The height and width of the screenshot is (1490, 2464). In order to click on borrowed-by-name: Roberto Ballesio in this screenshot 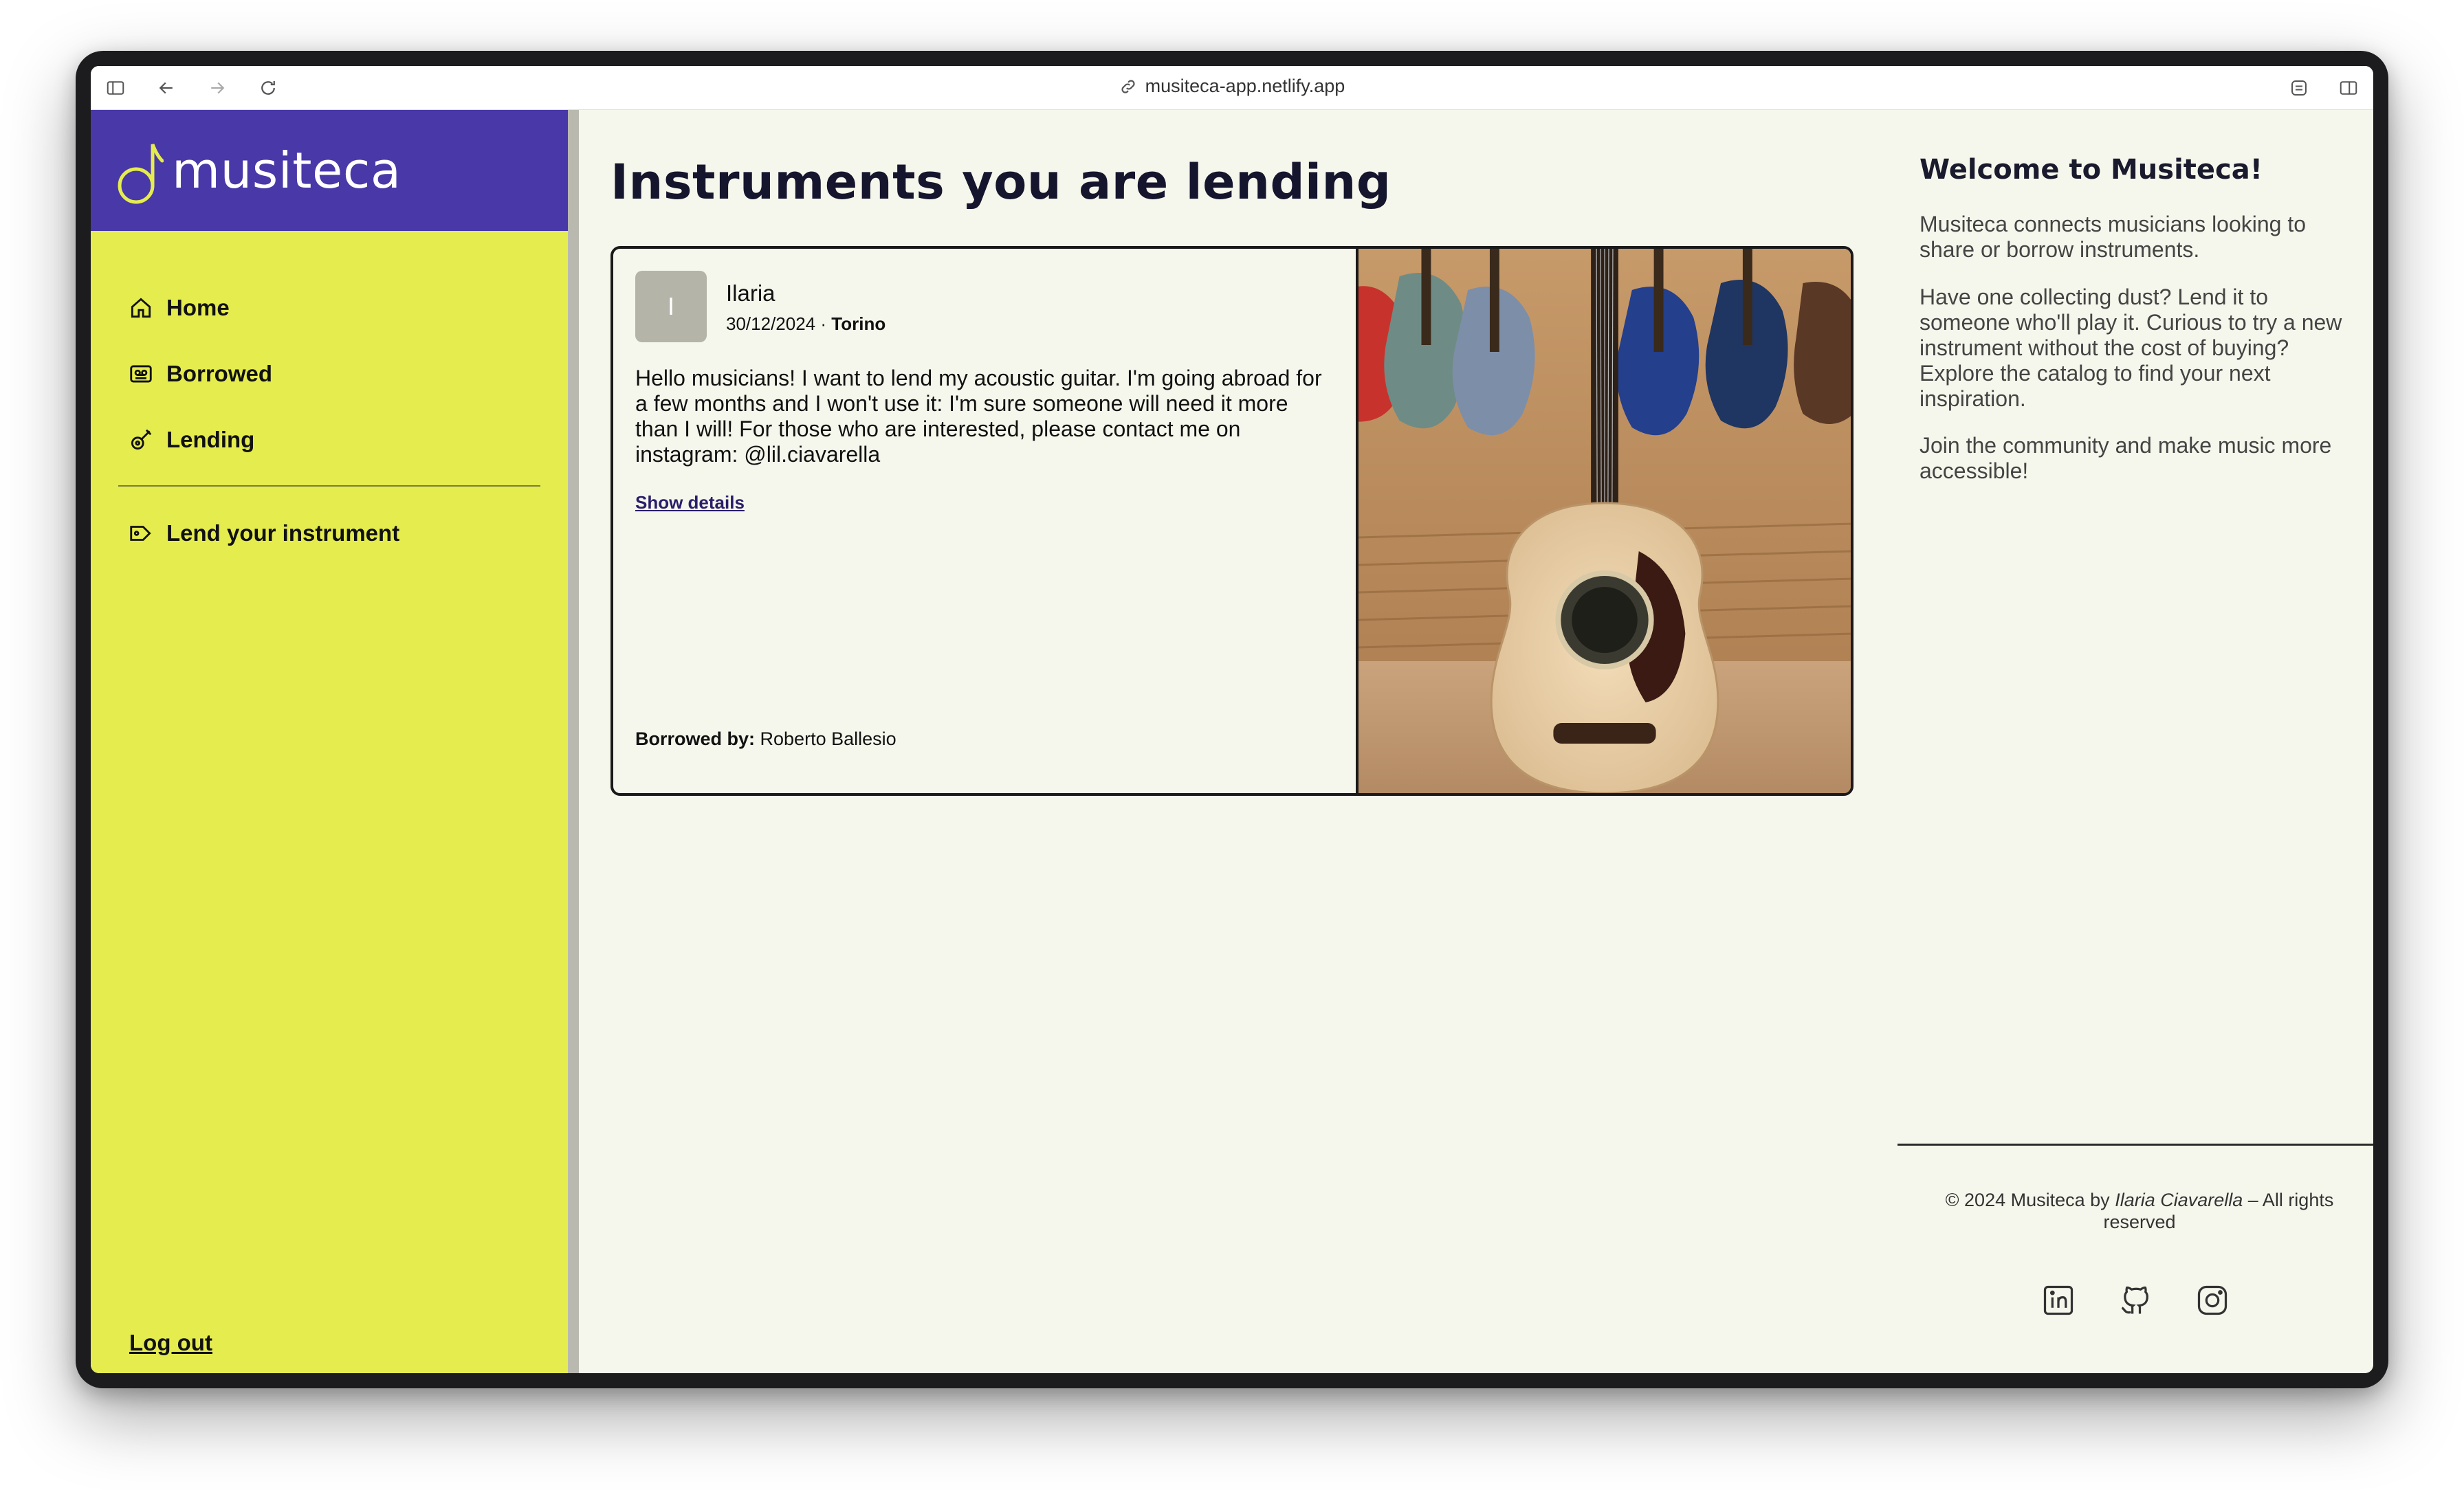, I will do `click(828, 739)`.